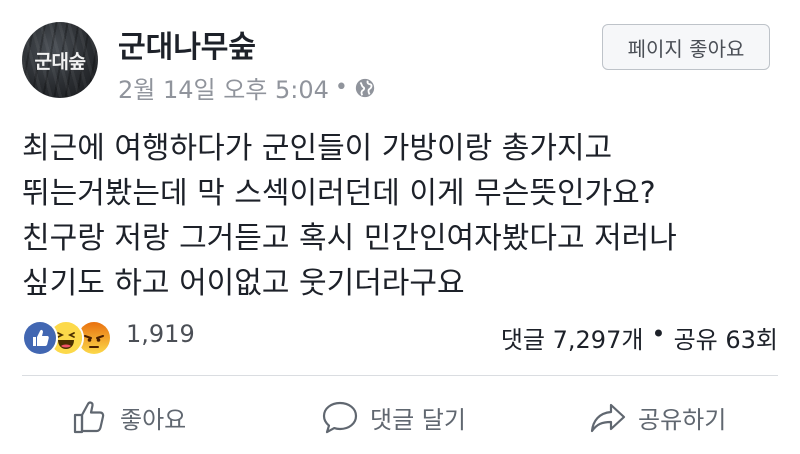  I want to click on comment-count: 댓글 7,297개, so click(572, 337).